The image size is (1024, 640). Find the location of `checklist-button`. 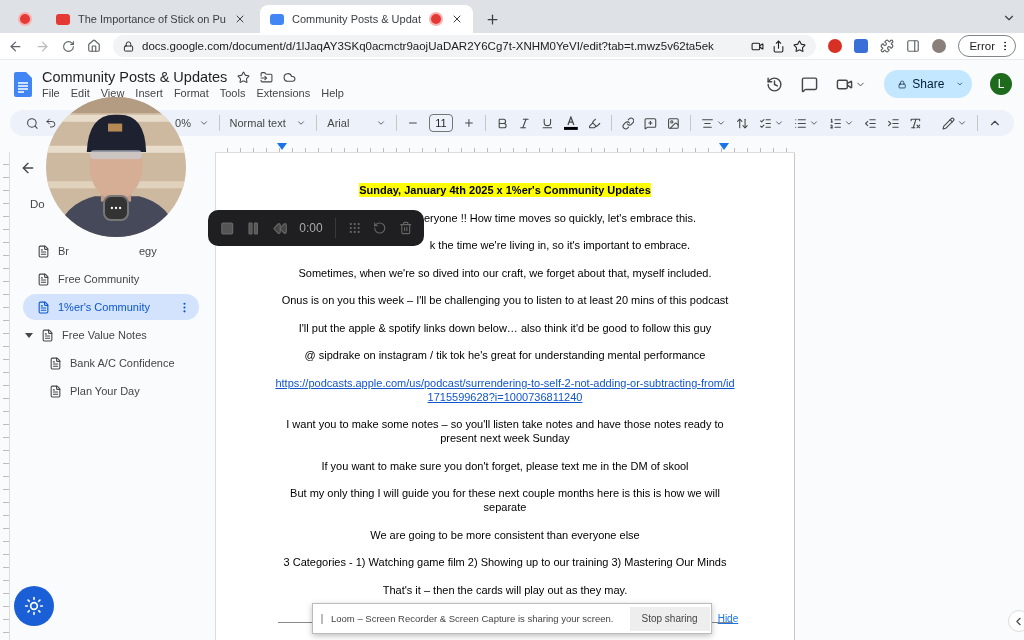

checklist-button is located at coordinates (771, 123).